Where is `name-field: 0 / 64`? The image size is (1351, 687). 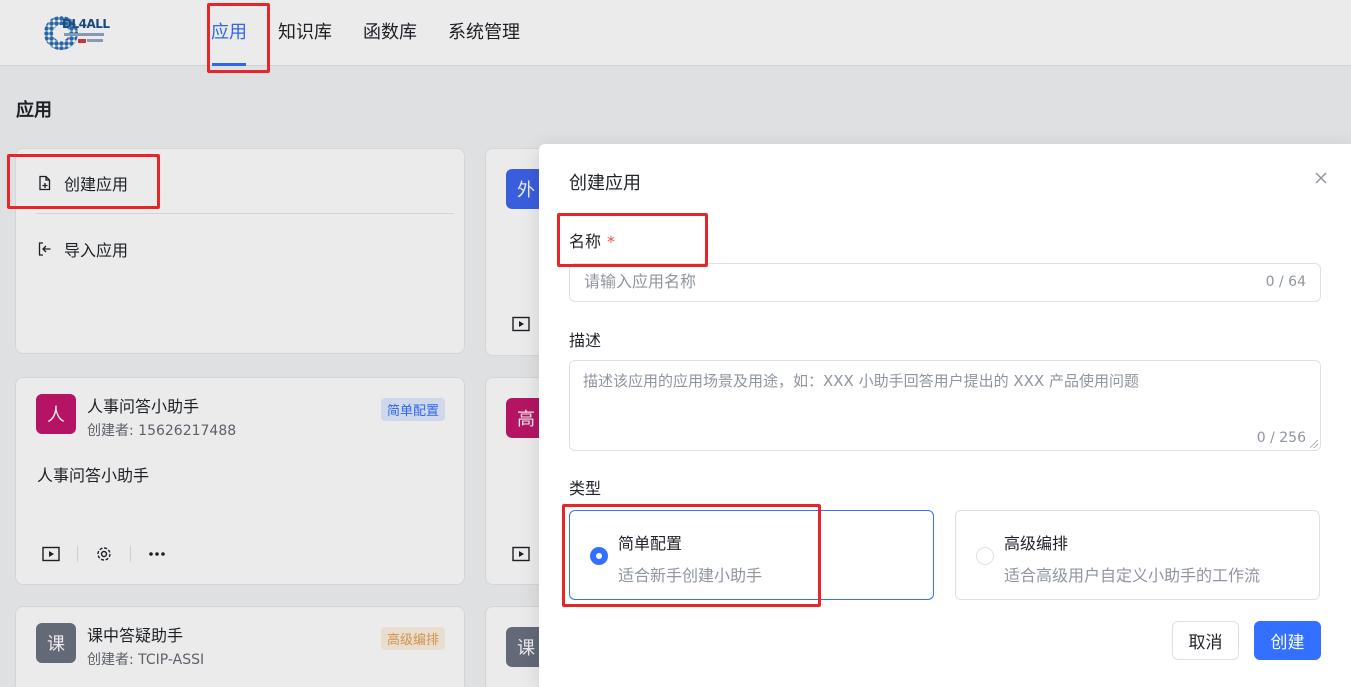
name-field: 0 / 64 is located at coordinates (945, 282).